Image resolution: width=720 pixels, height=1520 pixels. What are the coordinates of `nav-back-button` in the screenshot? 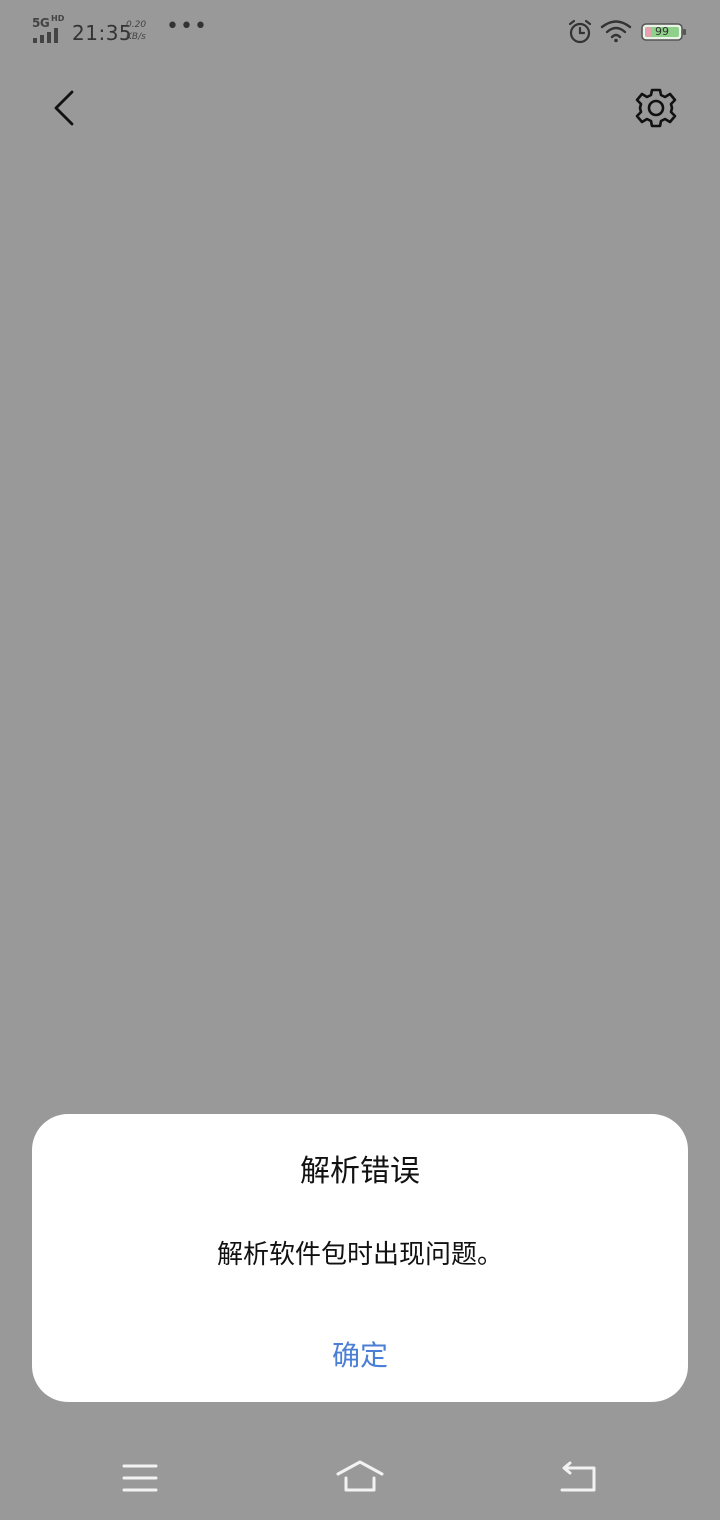 It's located at (578, 1478).